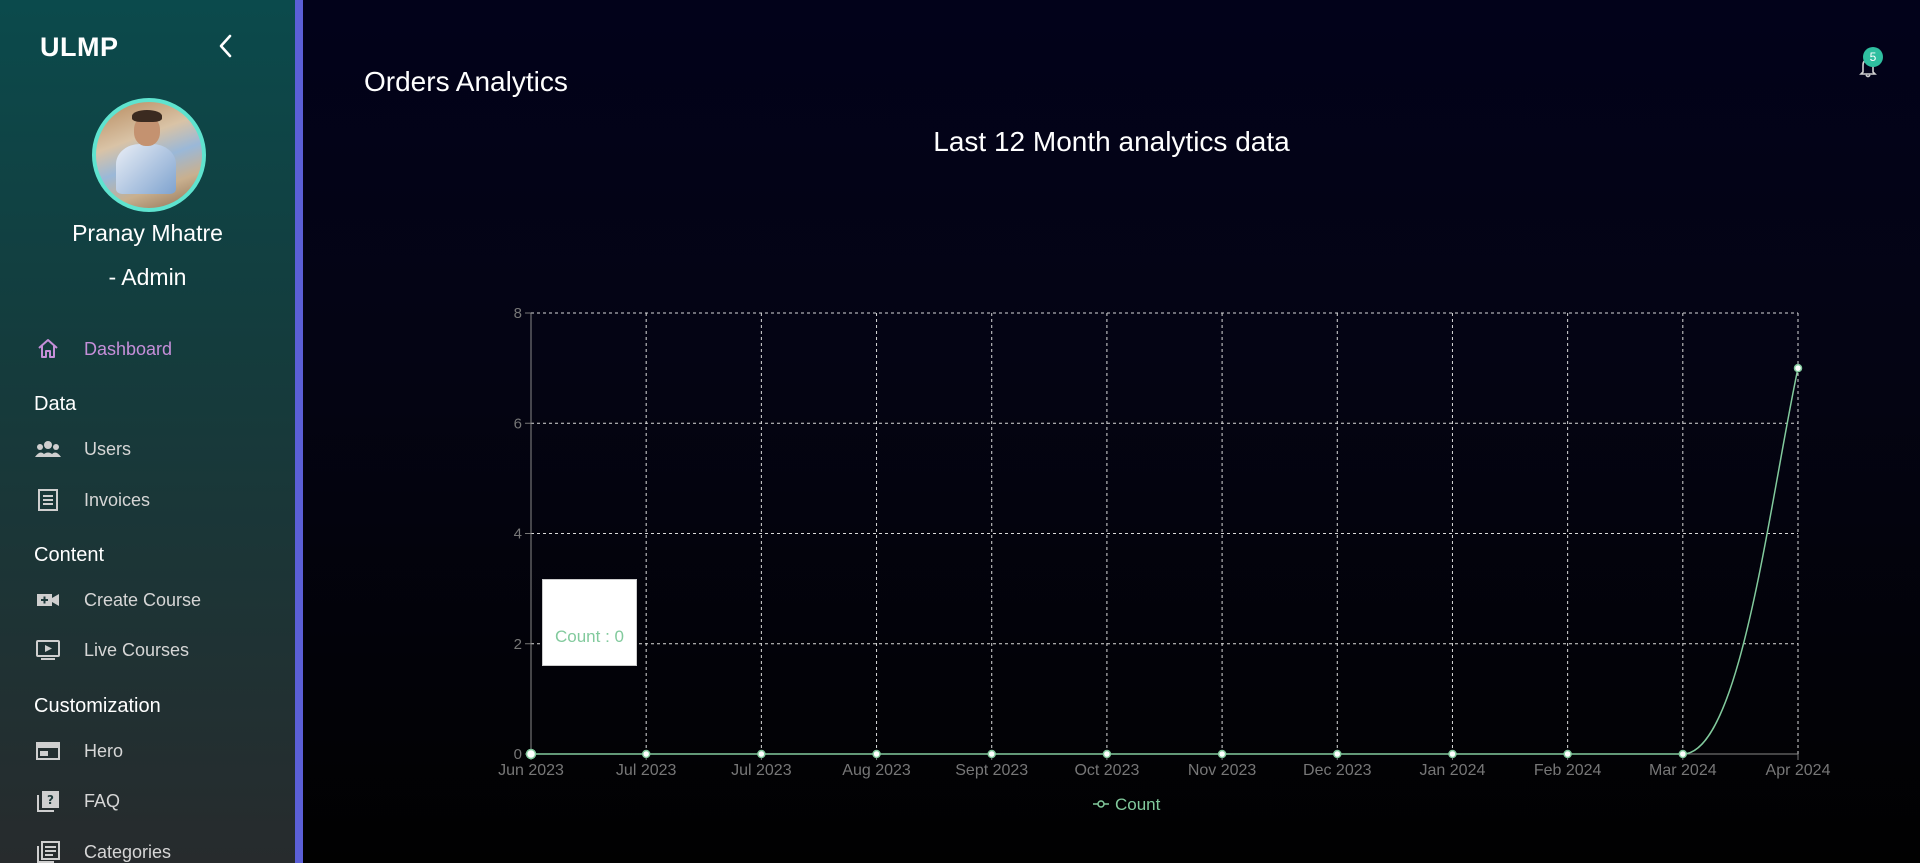  I want to click on y-tick-label: 4, so click(518, 534).